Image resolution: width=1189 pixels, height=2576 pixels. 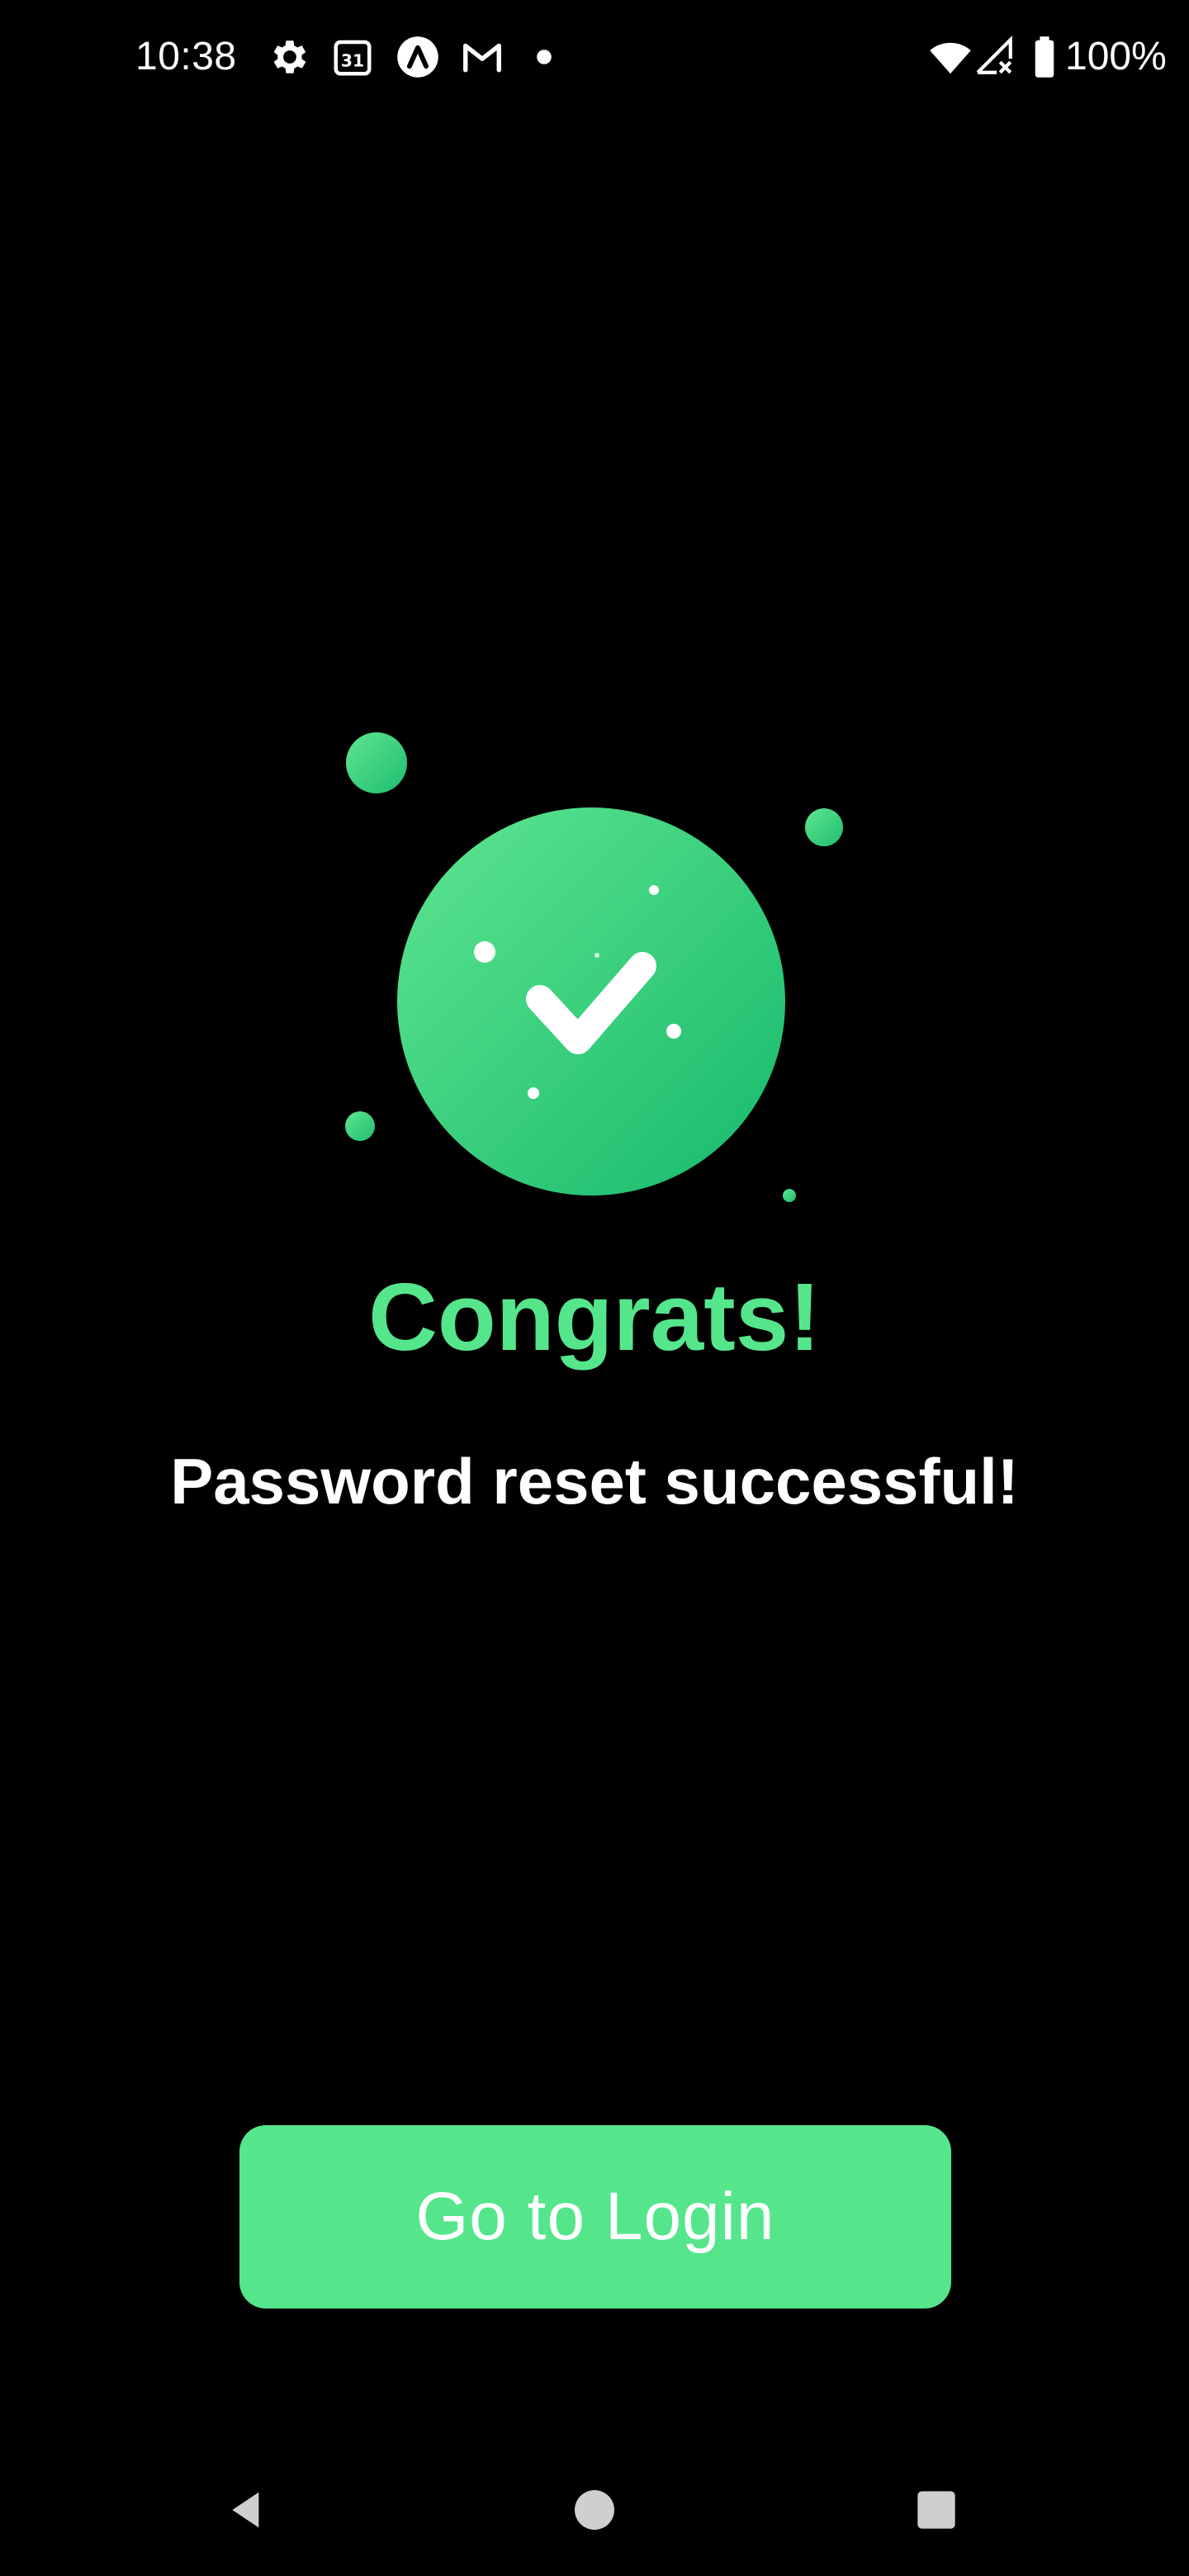 What do you see at coordinates (544, 57) in the screenshot?
I see `dot-icon` at bounding box center [544, 57].